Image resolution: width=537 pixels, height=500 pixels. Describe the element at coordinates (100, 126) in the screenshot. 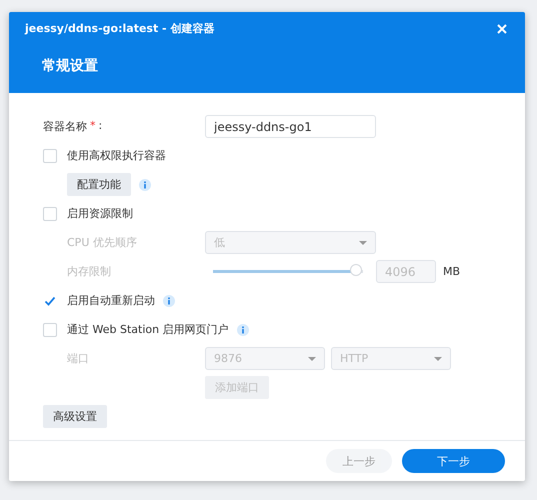

I see `colon: :` at that location.